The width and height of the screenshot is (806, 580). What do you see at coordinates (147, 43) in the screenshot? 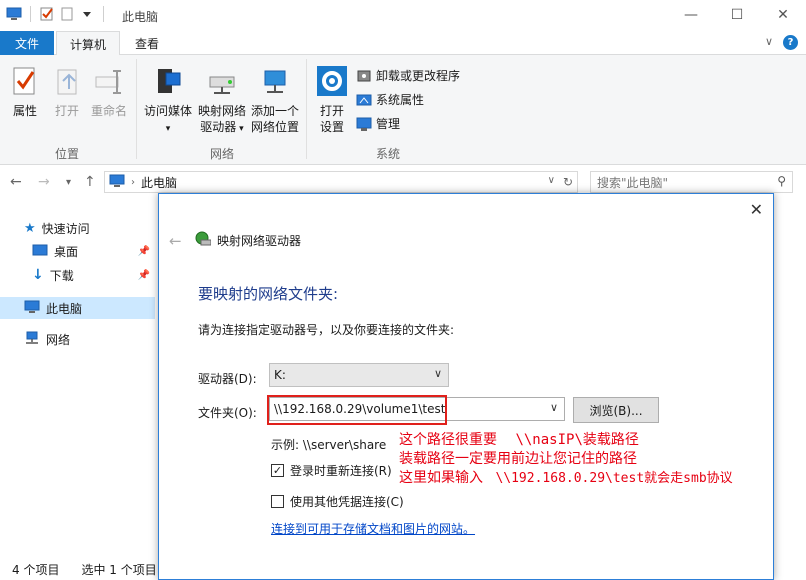
I see `tab-view: 查看` at bounding box center [147, 43].